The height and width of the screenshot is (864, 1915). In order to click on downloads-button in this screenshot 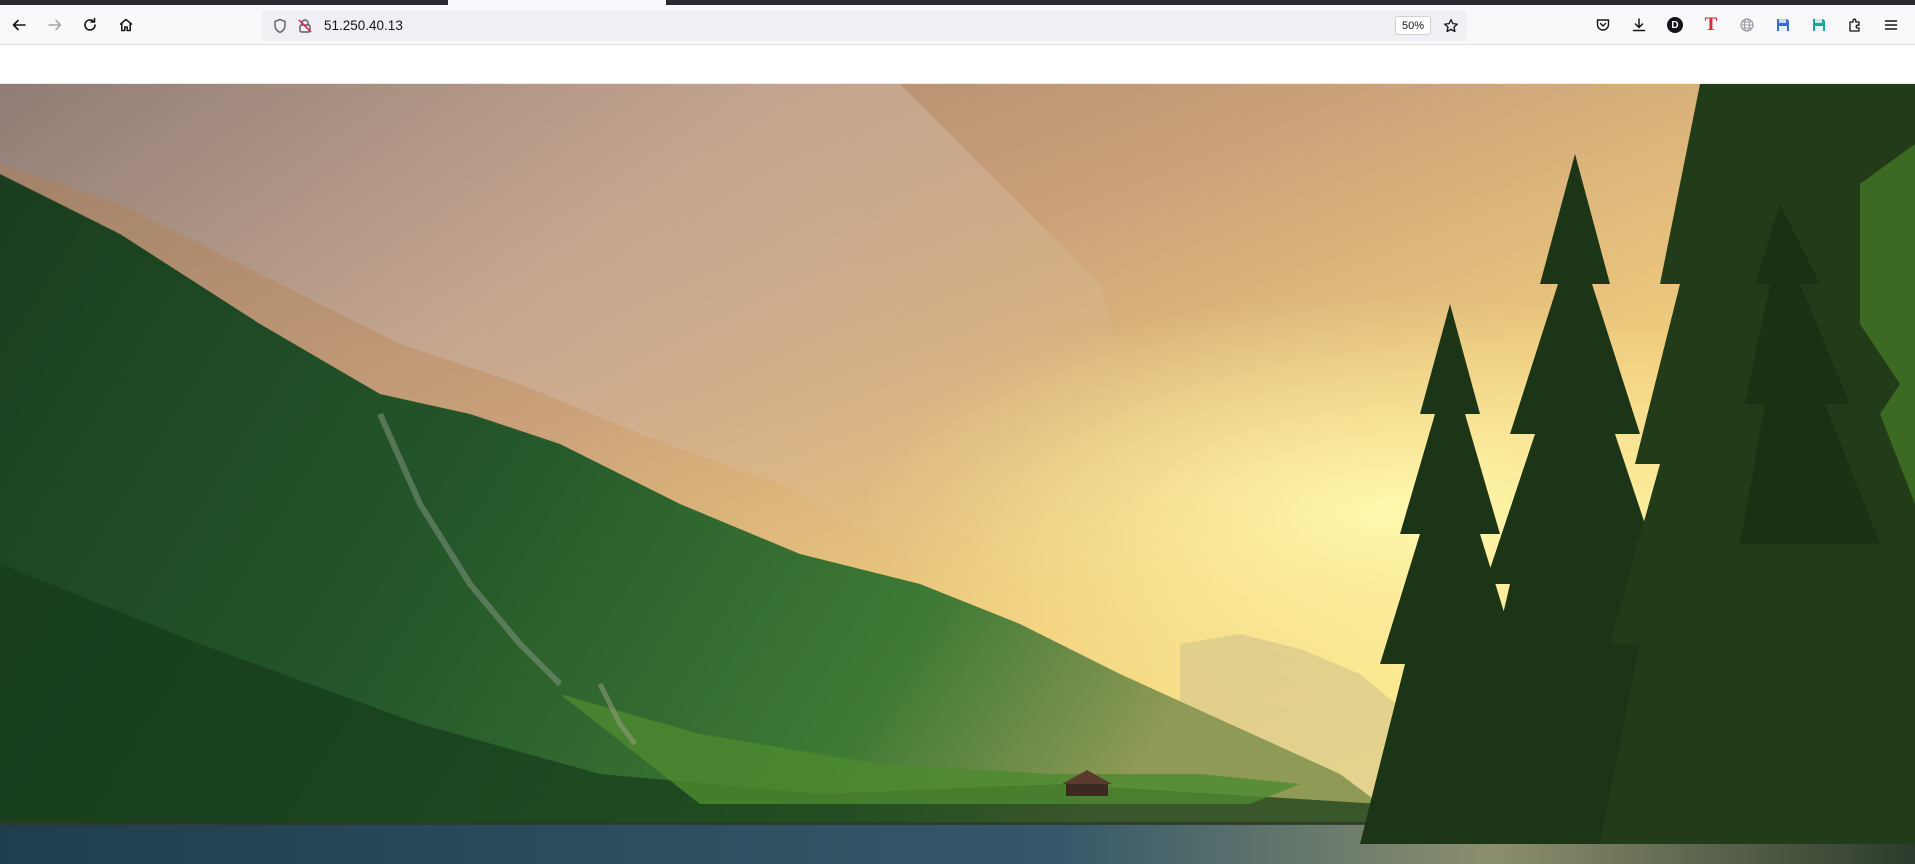, I will do `click(1639, 25)`.